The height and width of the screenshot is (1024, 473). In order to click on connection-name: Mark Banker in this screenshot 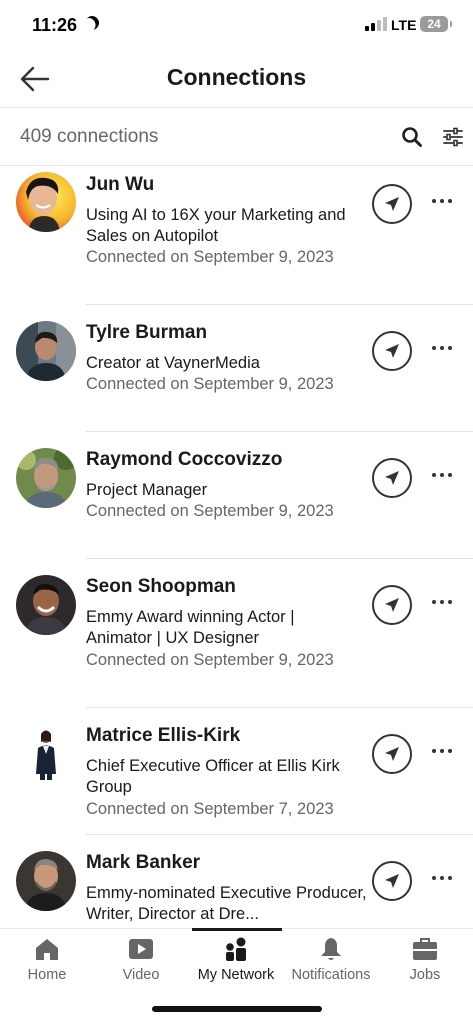, I will do `click(143, 863)`.